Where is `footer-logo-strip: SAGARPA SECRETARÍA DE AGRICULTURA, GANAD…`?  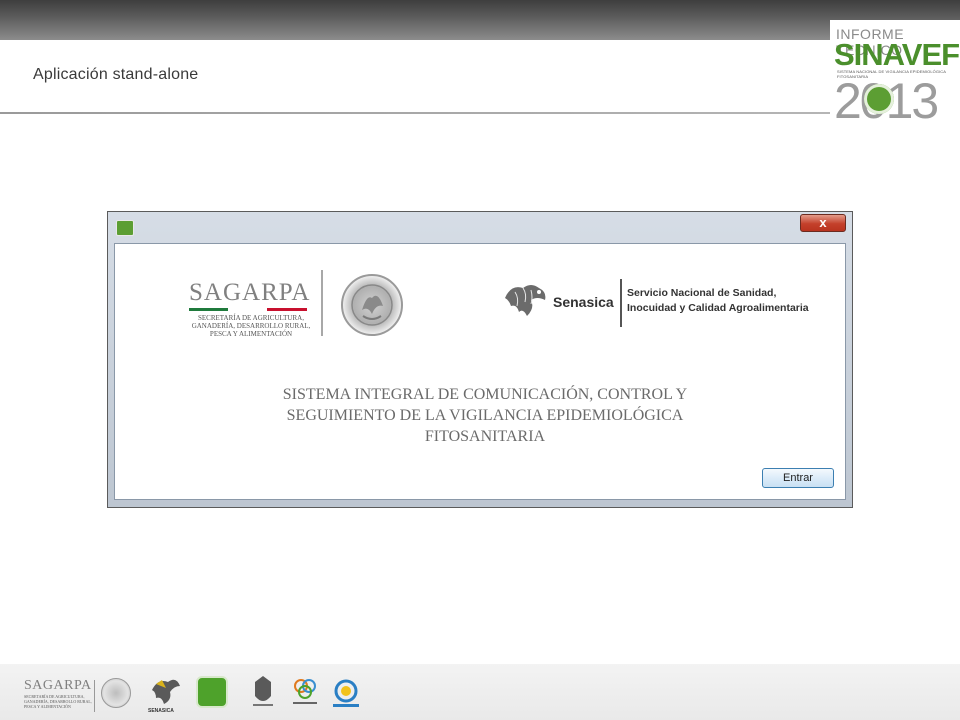
footer-logo-strip: SAGARPA SECRETARÍA DE AGRICULTURA, GANAD… is located at coordinates (480, 692).